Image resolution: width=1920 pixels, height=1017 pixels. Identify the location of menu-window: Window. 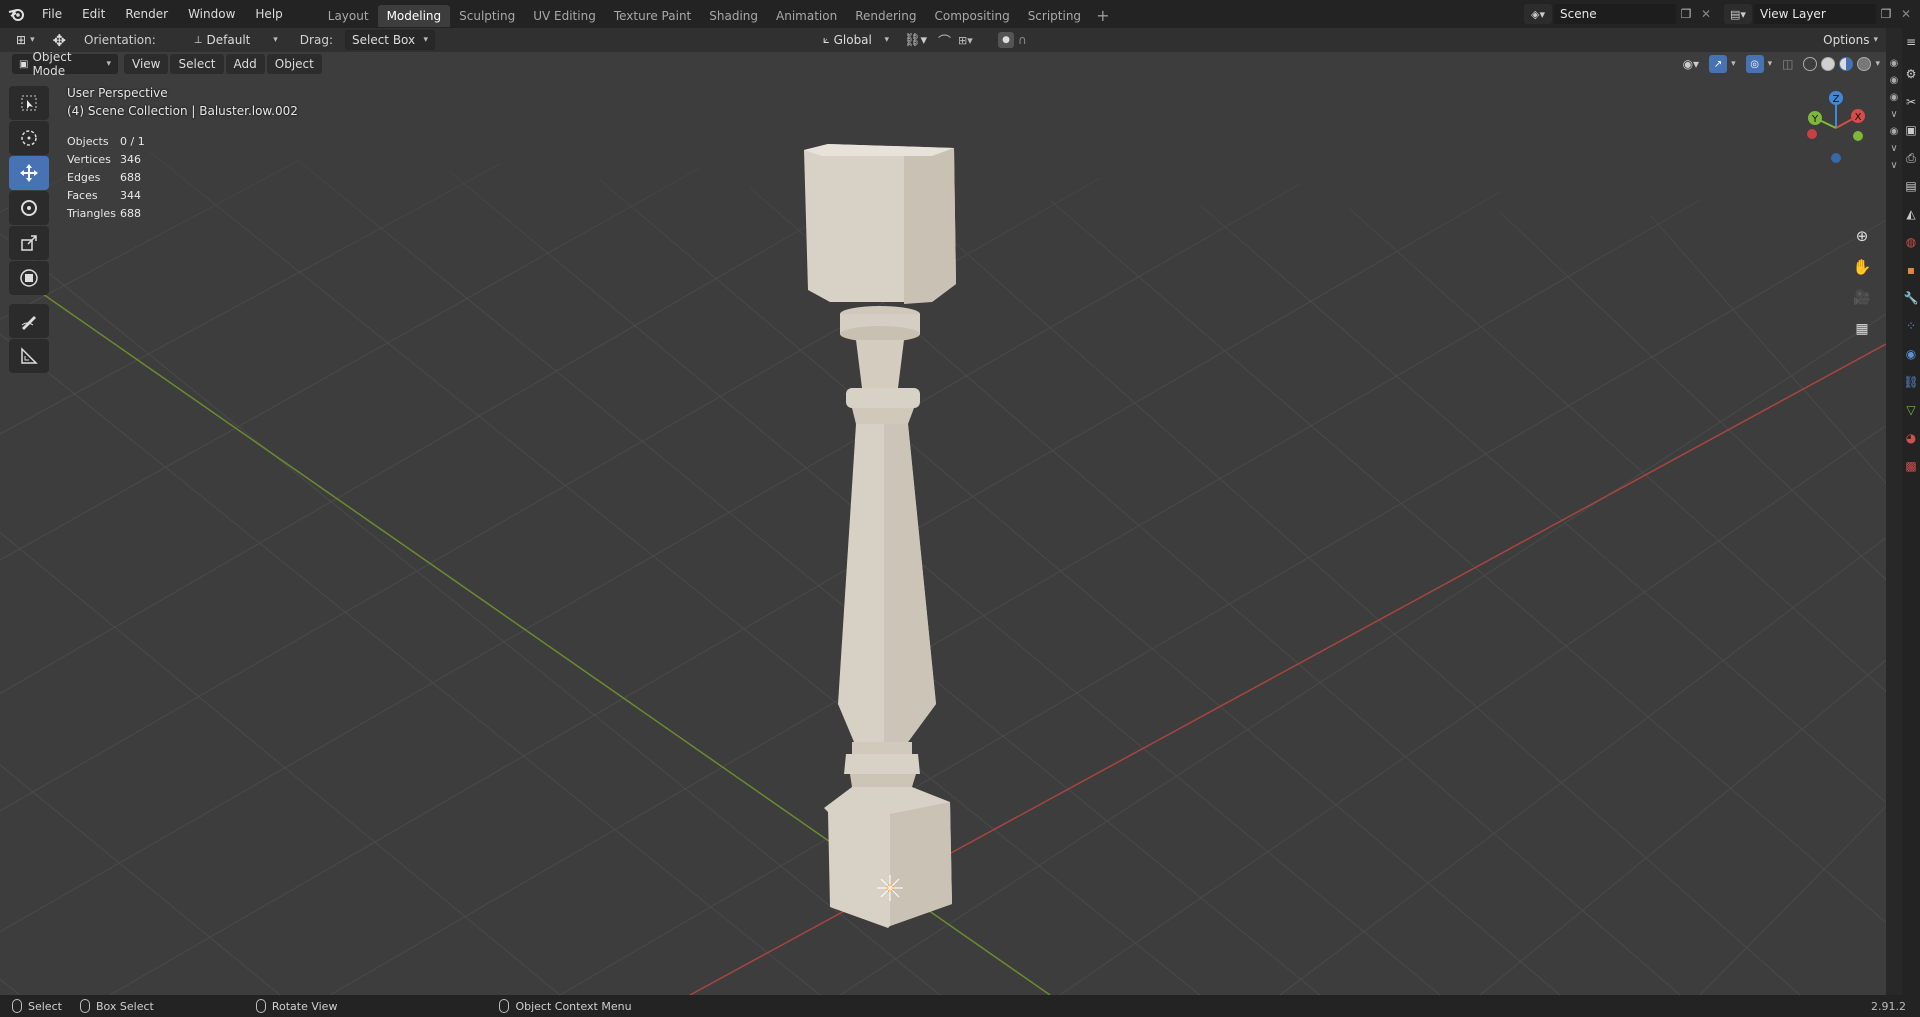
(211, 14).